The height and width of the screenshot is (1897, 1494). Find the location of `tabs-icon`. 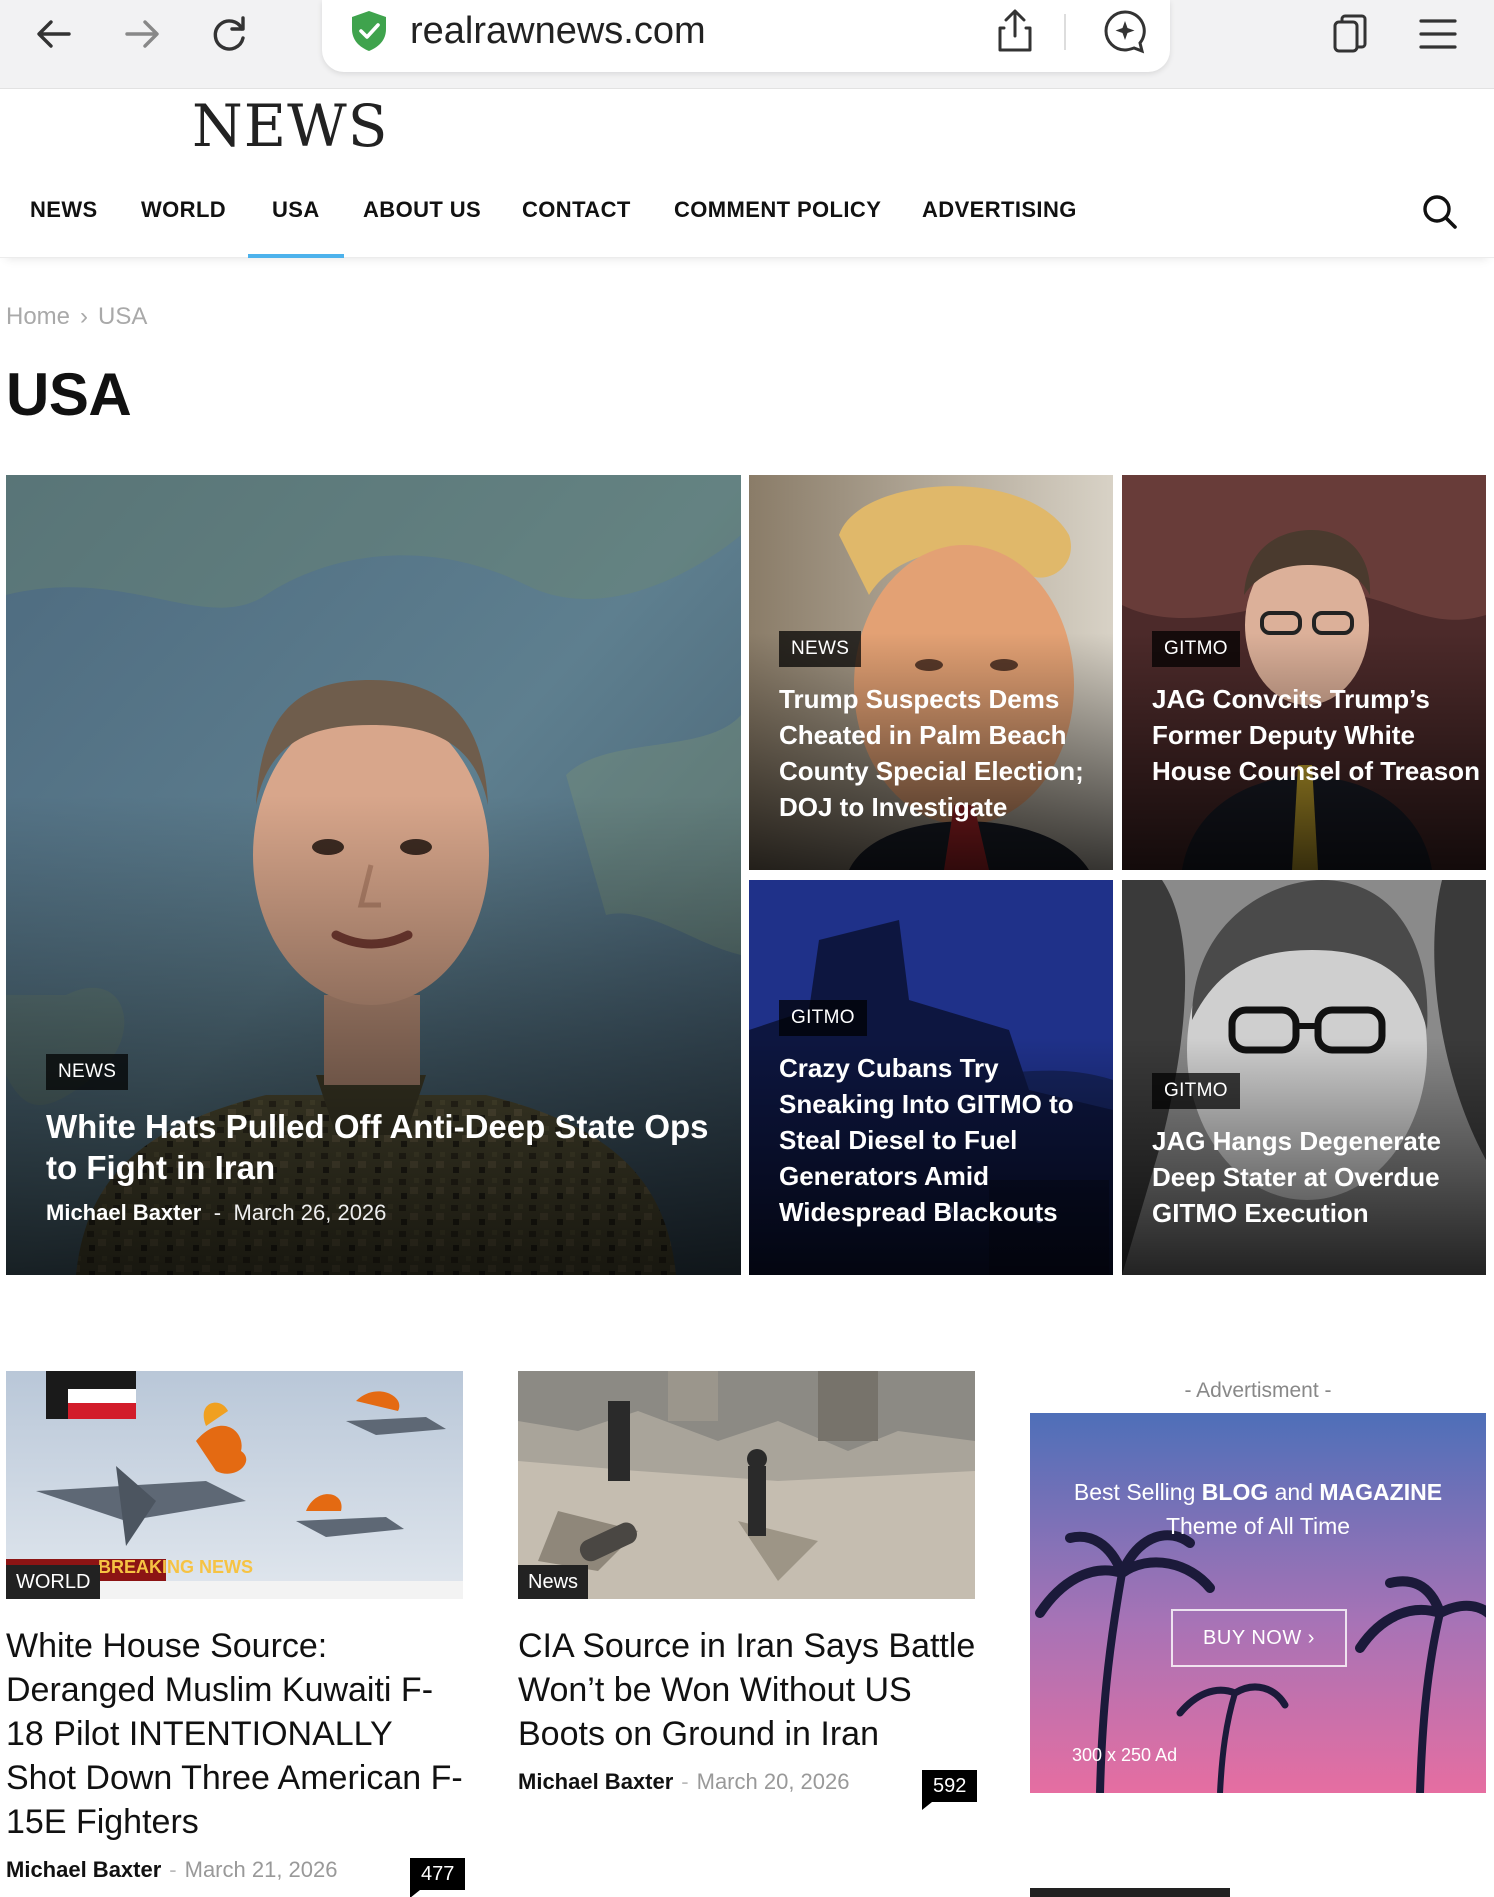

tabs-icon is located at coordinates (1350, 34).